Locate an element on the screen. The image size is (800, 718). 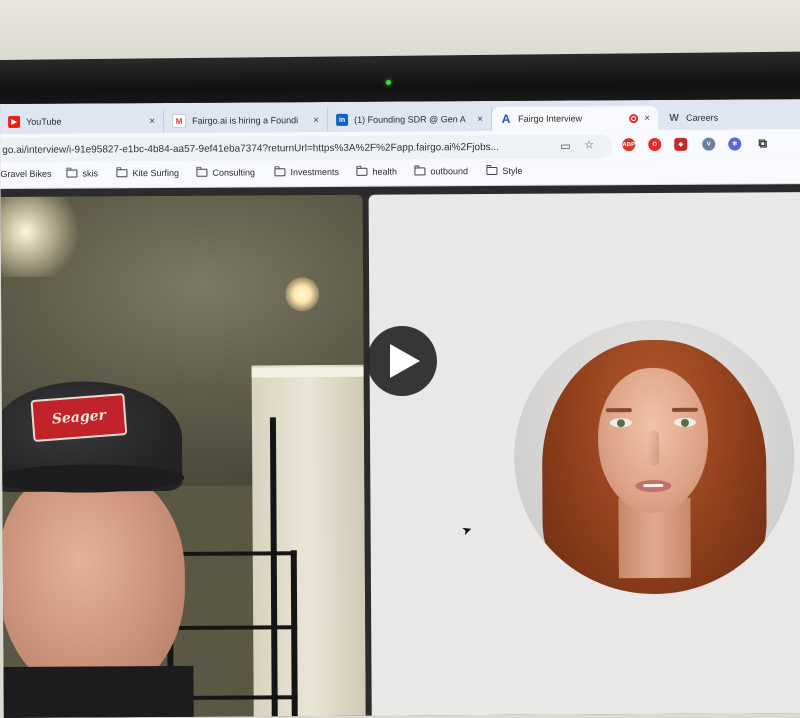
bookmark-consulting: Consulting is located at coordinates (225, 172).